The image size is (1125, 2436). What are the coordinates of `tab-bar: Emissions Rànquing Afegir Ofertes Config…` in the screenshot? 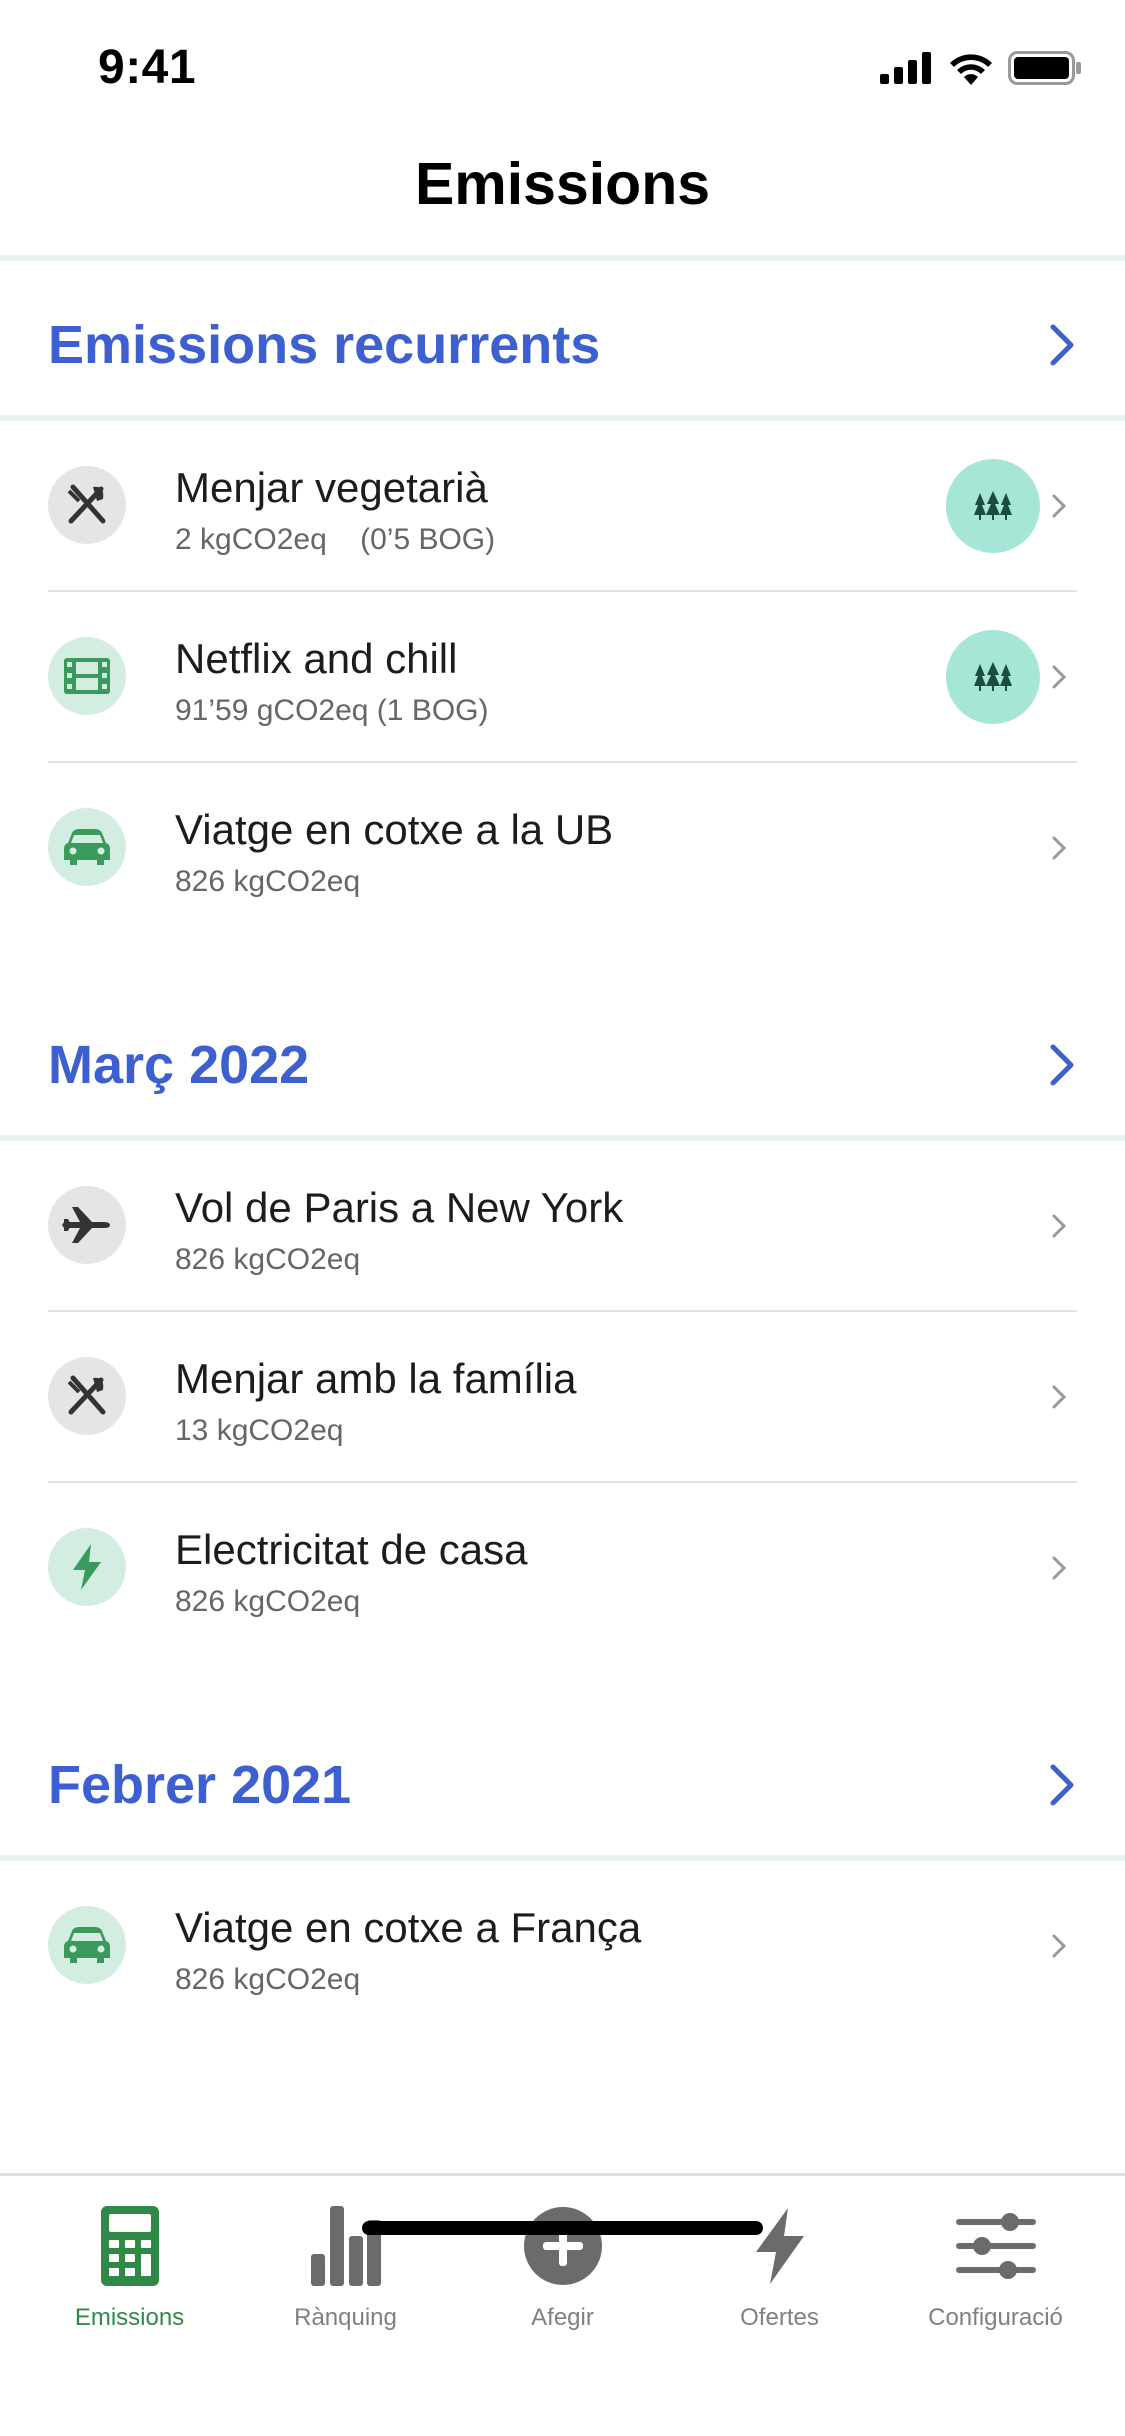 It's located at (562, 2304).